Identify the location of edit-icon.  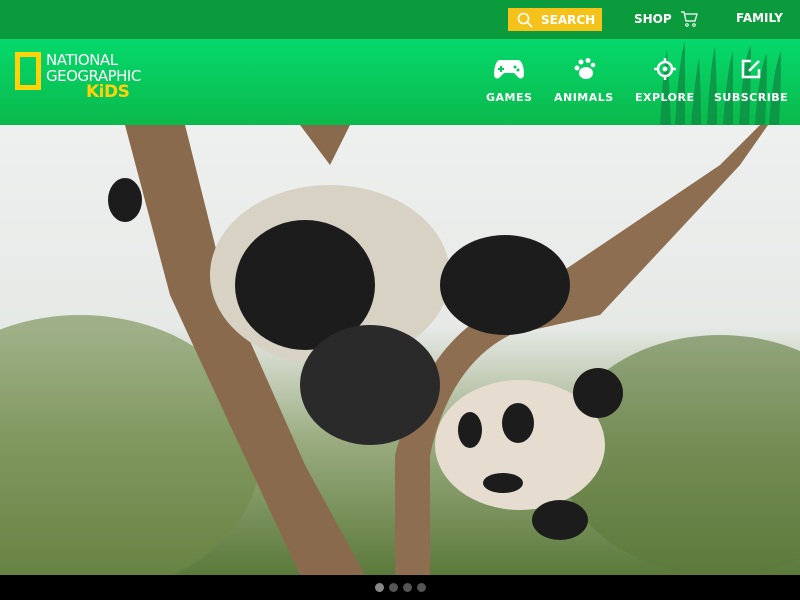
(751, 69).